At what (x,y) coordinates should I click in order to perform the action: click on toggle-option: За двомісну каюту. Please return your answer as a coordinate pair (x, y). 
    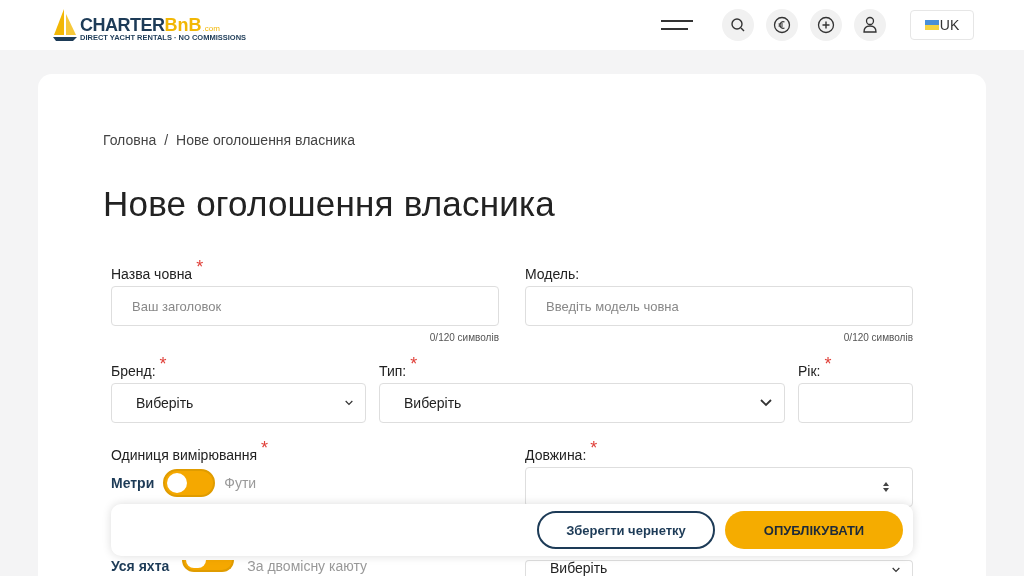
    Looking at the image, I should click on (307, 566).